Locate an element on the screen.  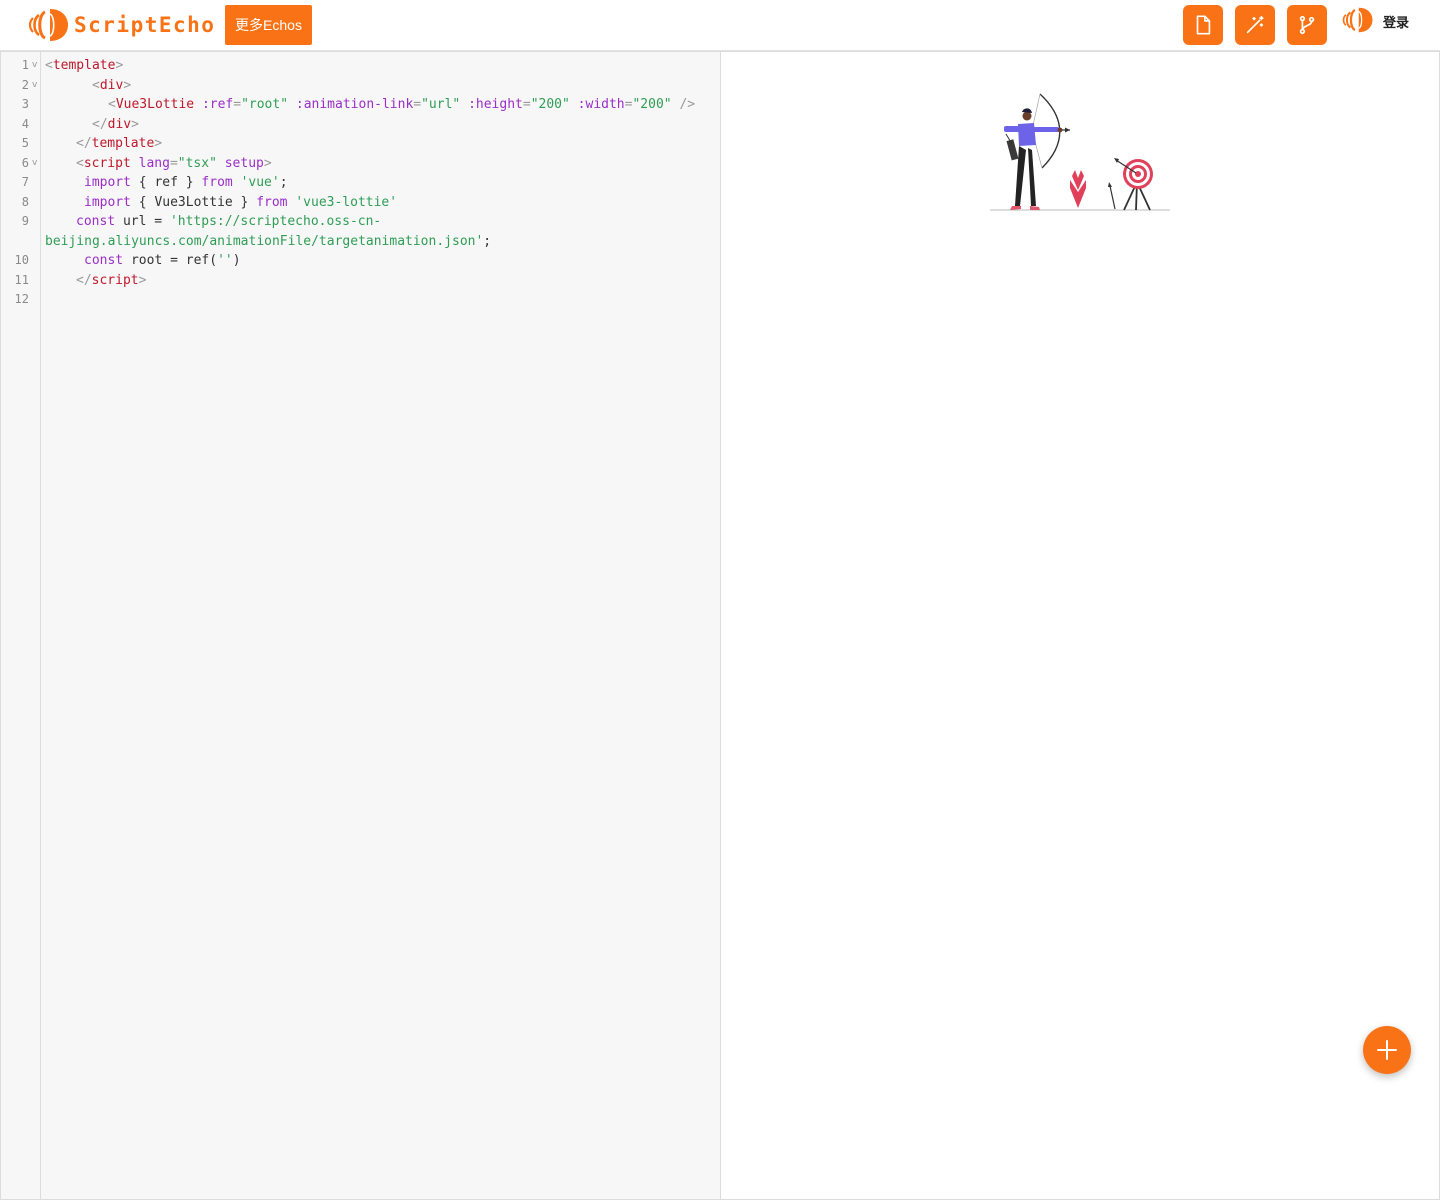
code-line: <script lang="tsx" setup> is located at coordinates (174, 163).